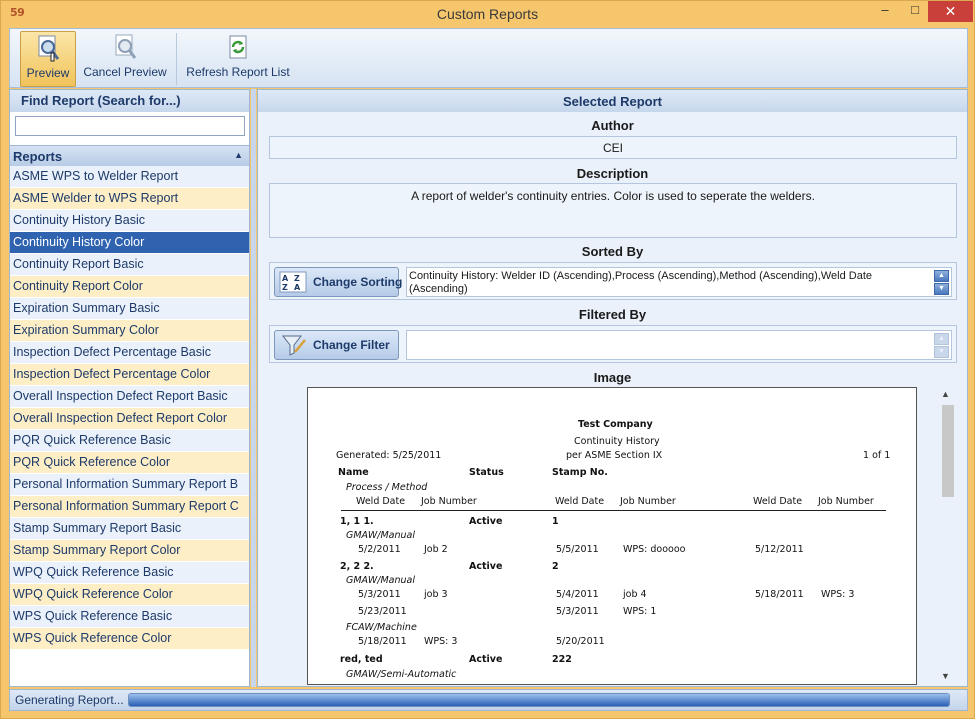 The image size is (975, 719). I want to click on preview-label: Preview, so click(48, 73).